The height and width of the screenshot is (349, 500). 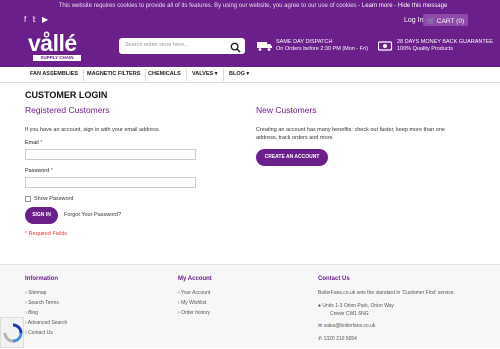 I want to click on show-password-label: Show Password, so click(x=53, y=199).